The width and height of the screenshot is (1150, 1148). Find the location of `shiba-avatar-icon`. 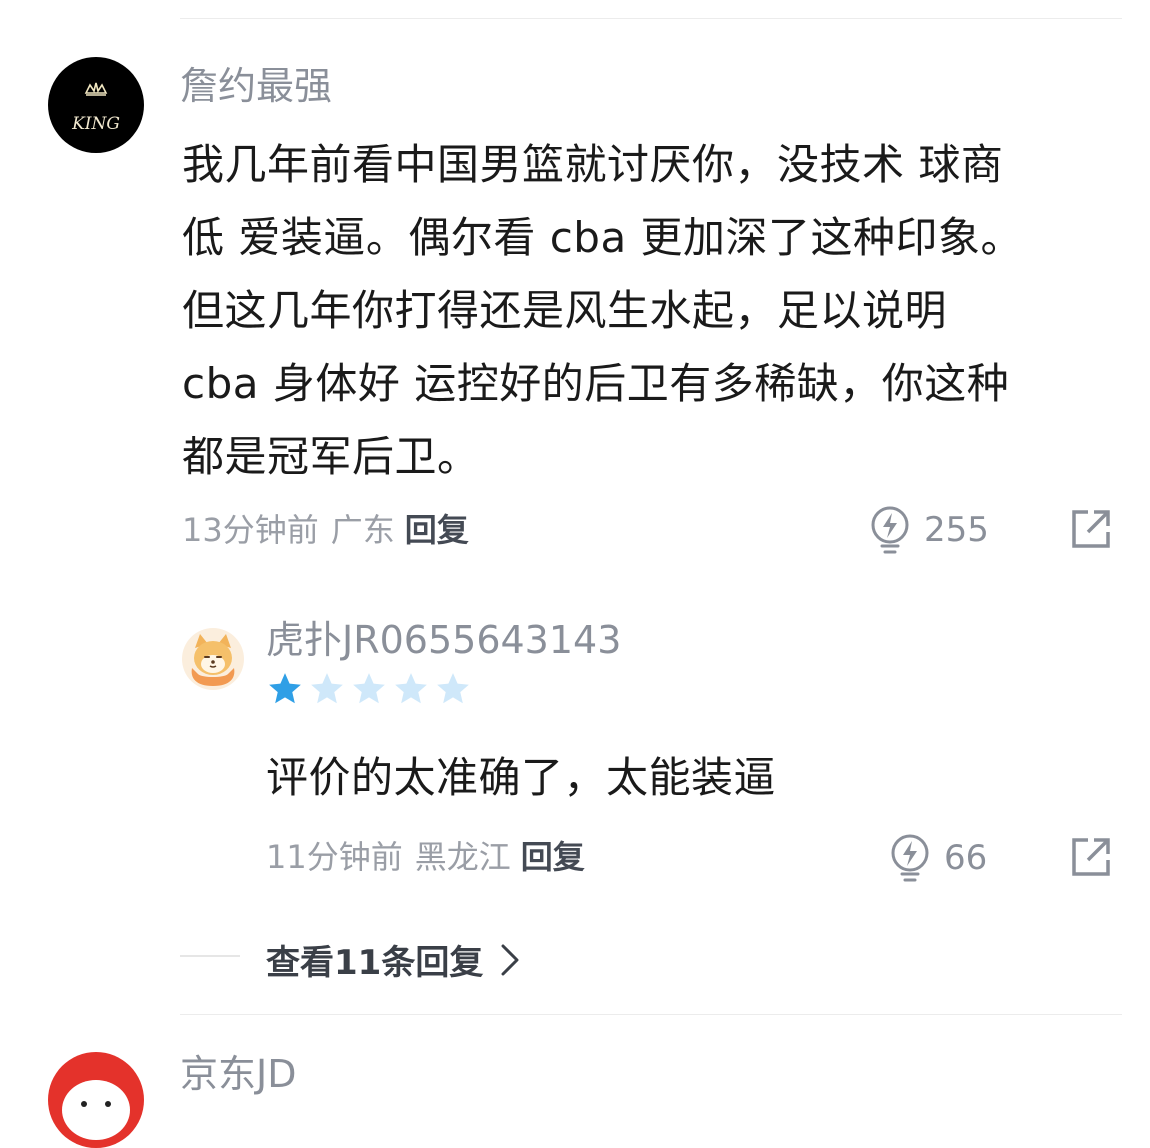

shiba-avatar-icon is located at coordinates (213, 660).